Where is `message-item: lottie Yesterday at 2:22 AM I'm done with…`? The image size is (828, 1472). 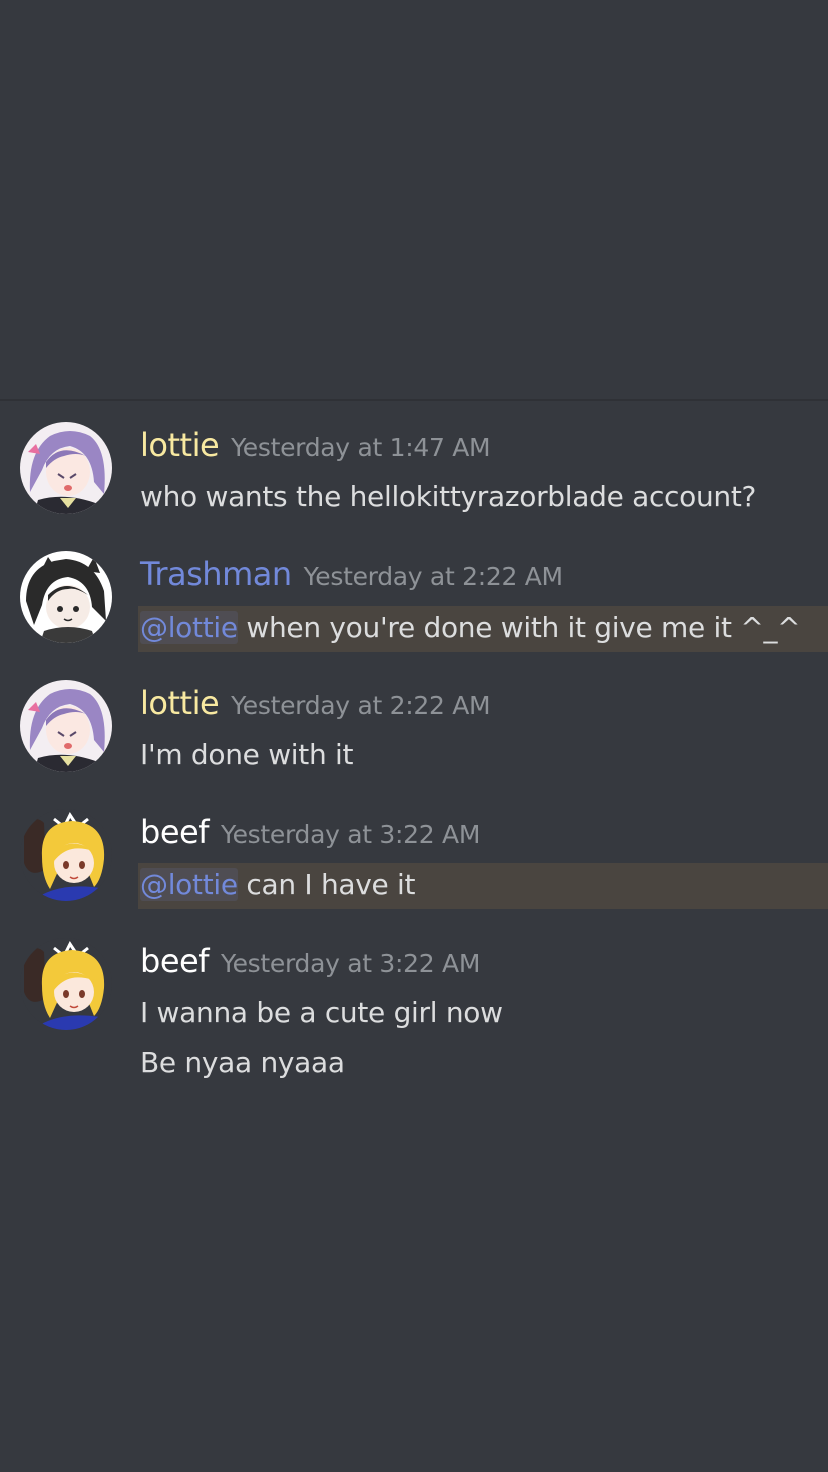 message-item: lottie Yesterday at 2:22 AM I'm done with… is located at coordinates (414, 735).